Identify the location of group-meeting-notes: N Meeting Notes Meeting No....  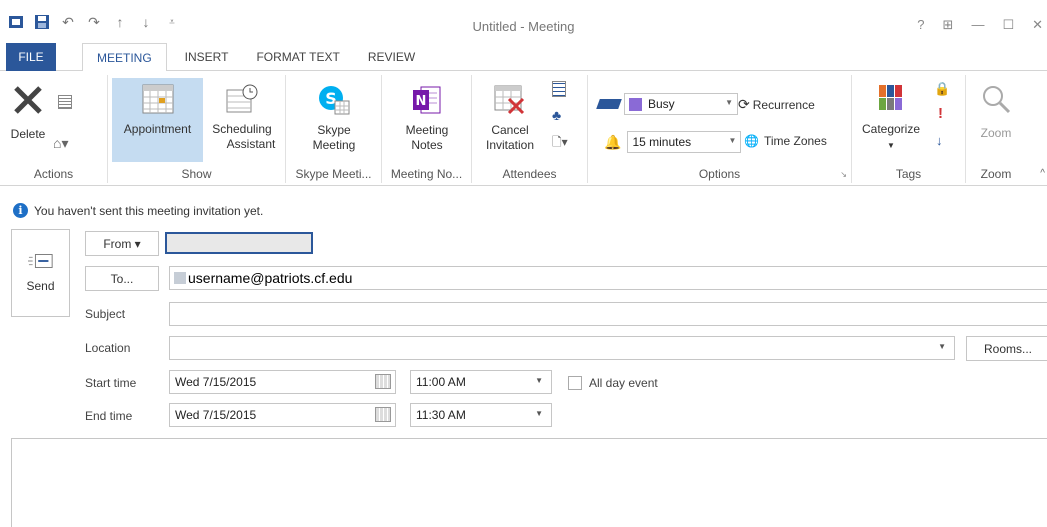
(427, 129).